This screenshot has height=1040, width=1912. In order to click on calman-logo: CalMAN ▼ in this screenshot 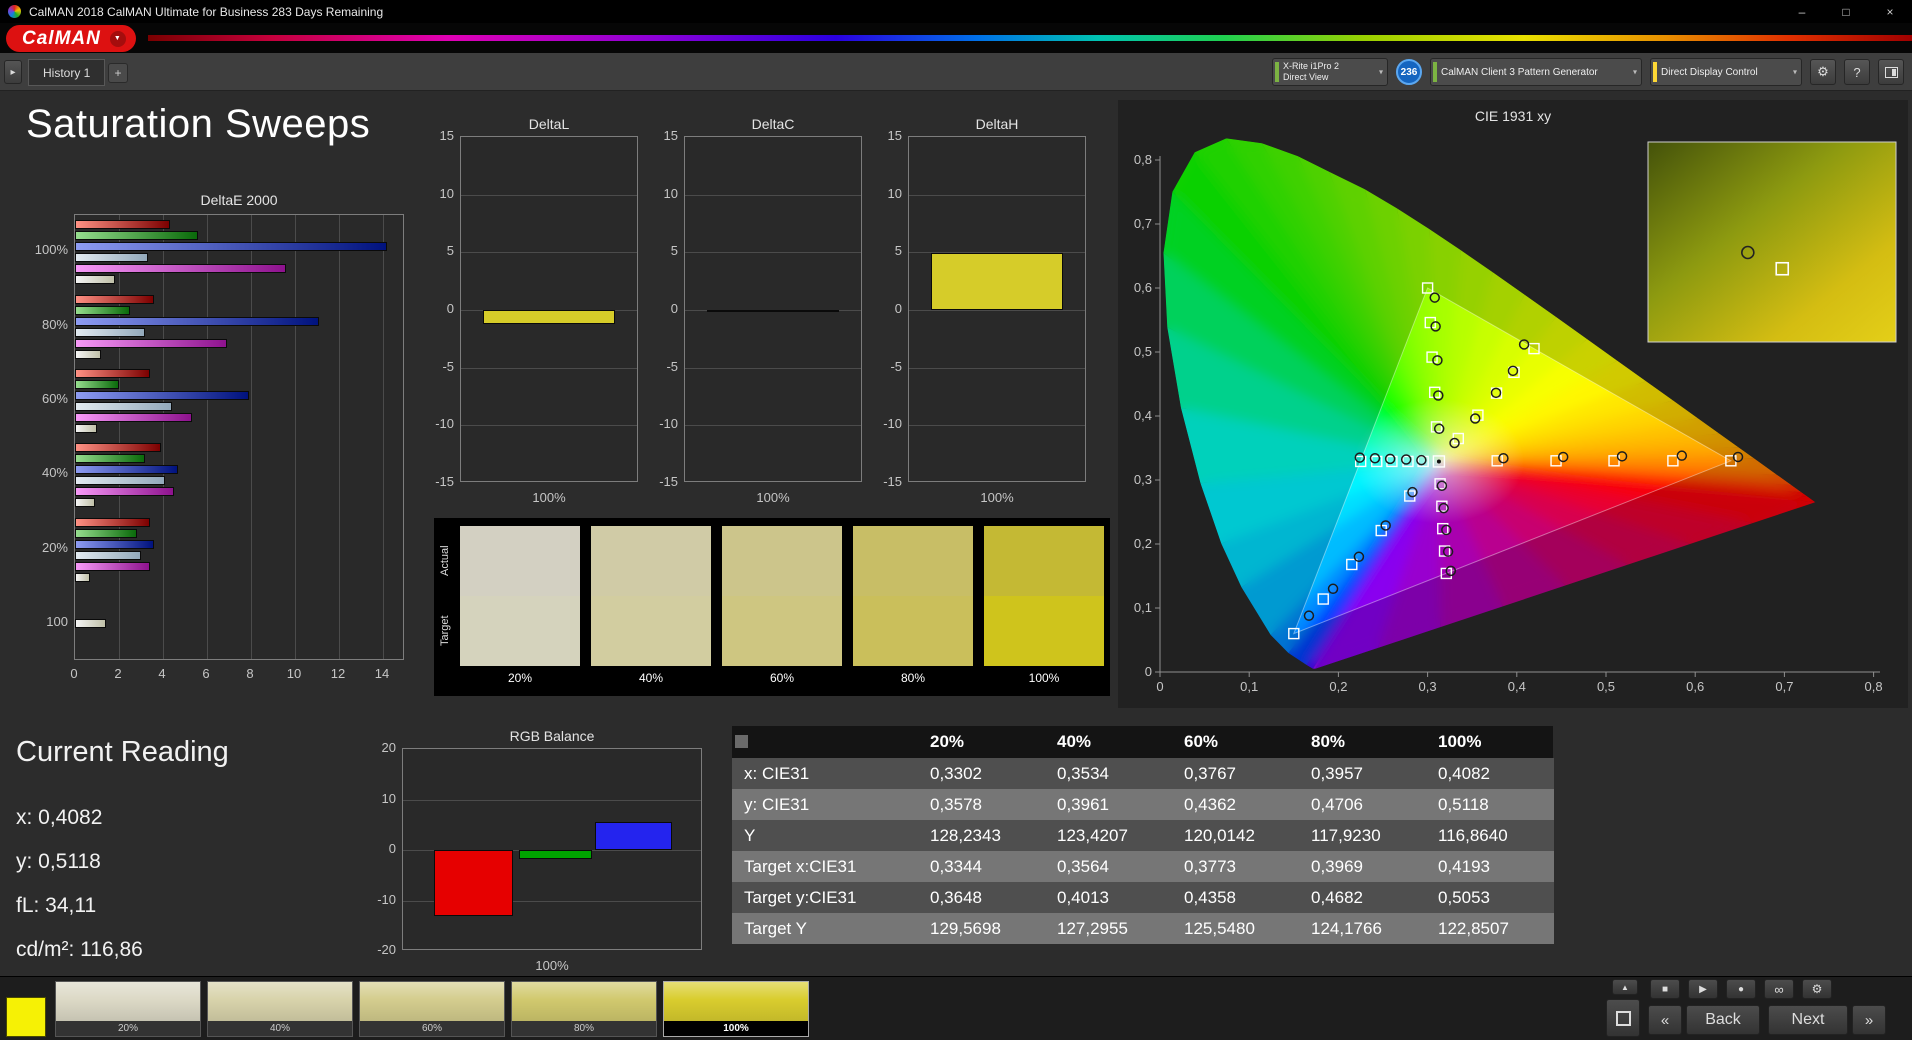, I will do `click(71, 38)`.